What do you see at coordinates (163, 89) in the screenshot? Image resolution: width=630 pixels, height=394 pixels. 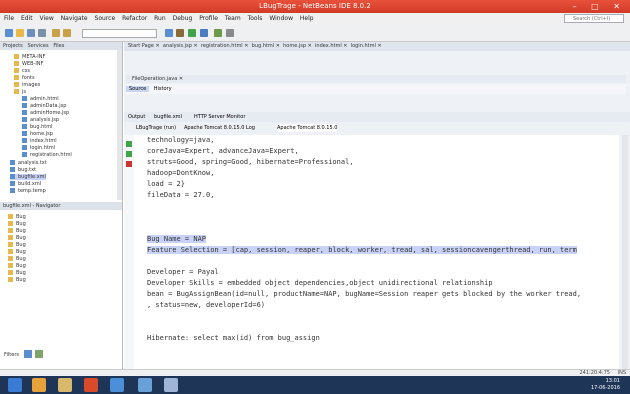 I see `history-tab: History` at bounding box center [163, 89].